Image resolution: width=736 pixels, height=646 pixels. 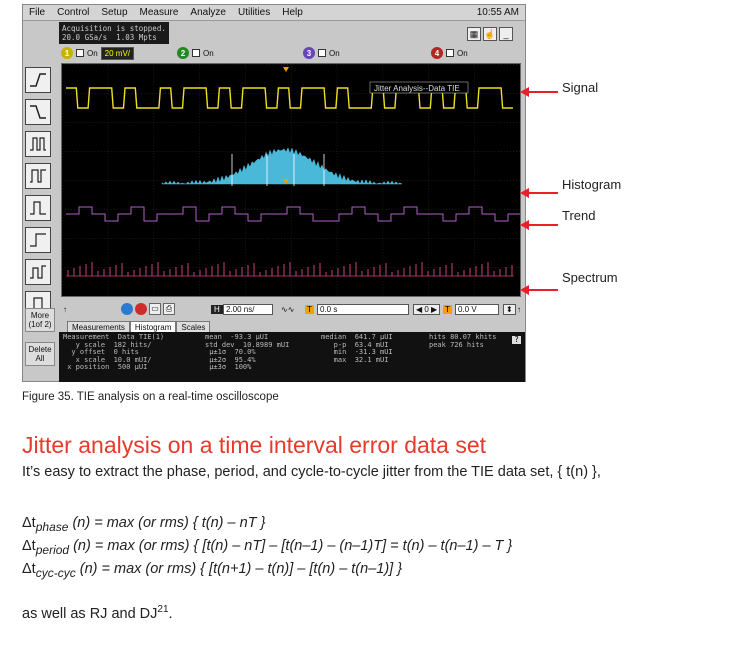 I want to click on pulse-train-icon, so click(x=38, y=144).